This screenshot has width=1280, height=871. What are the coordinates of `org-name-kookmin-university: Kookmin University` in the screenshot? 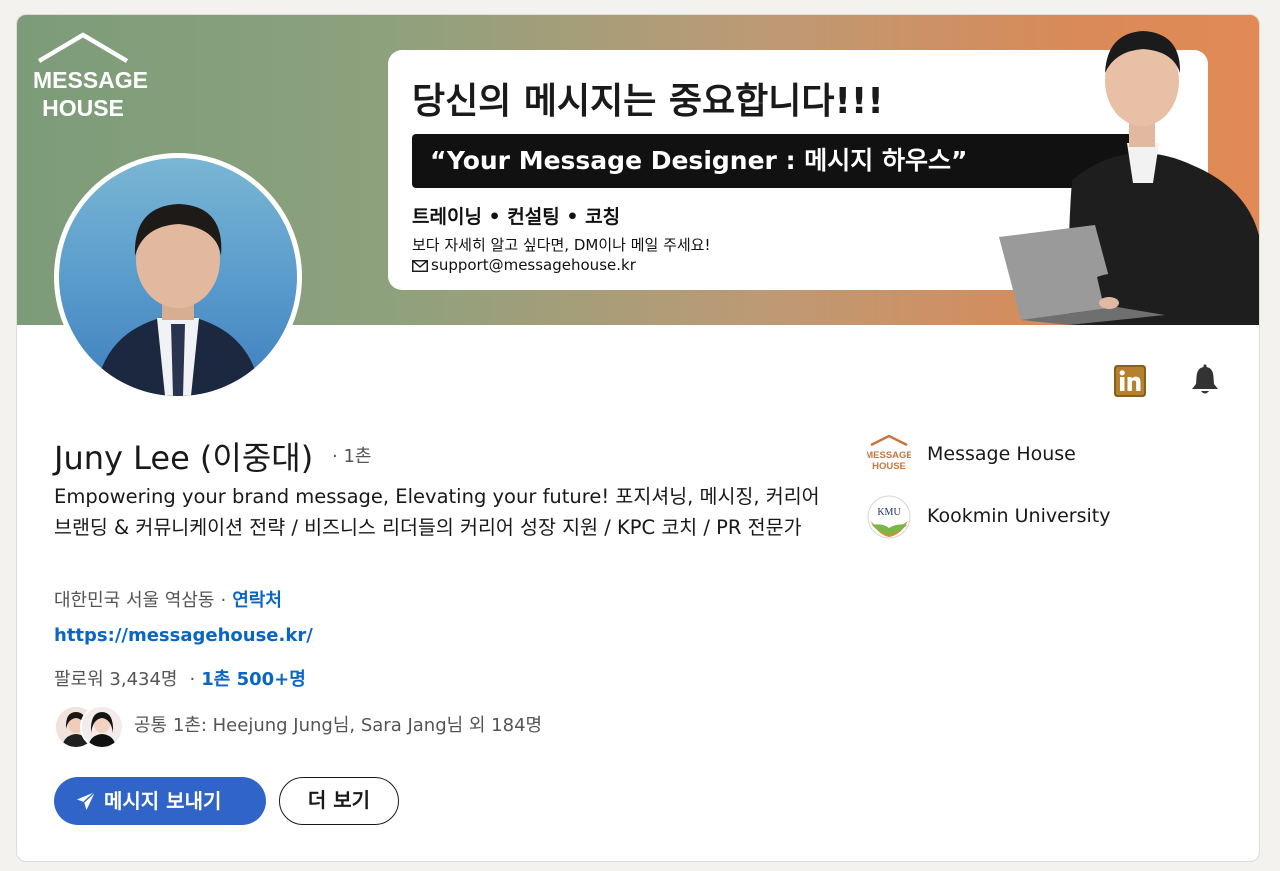 It's located at (1018, 516).